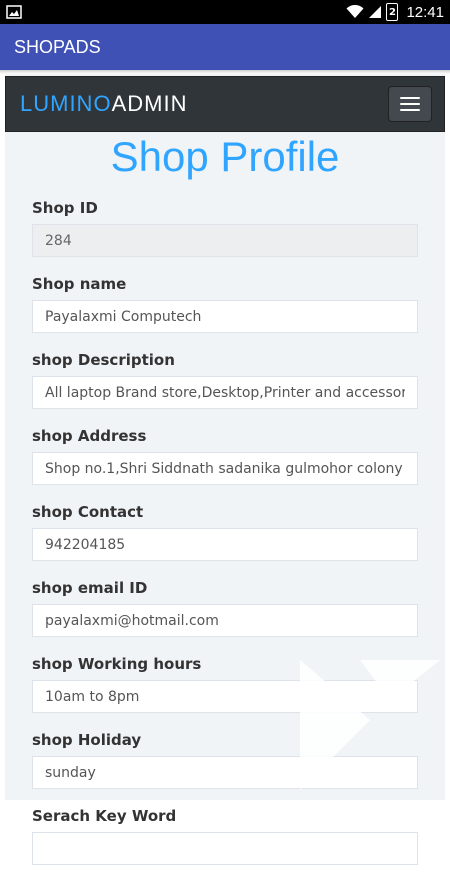 This screenshot has height=880, width=450. I want to click on shop-description-label: shop Description, so click(103, 360).